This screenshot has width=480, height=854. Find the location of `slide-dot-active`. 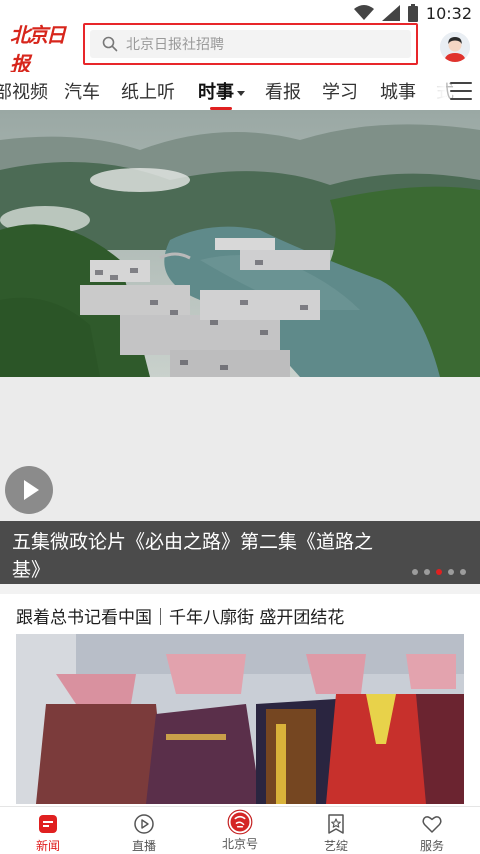

slide-dot-active is located at coordinates (439, 572).